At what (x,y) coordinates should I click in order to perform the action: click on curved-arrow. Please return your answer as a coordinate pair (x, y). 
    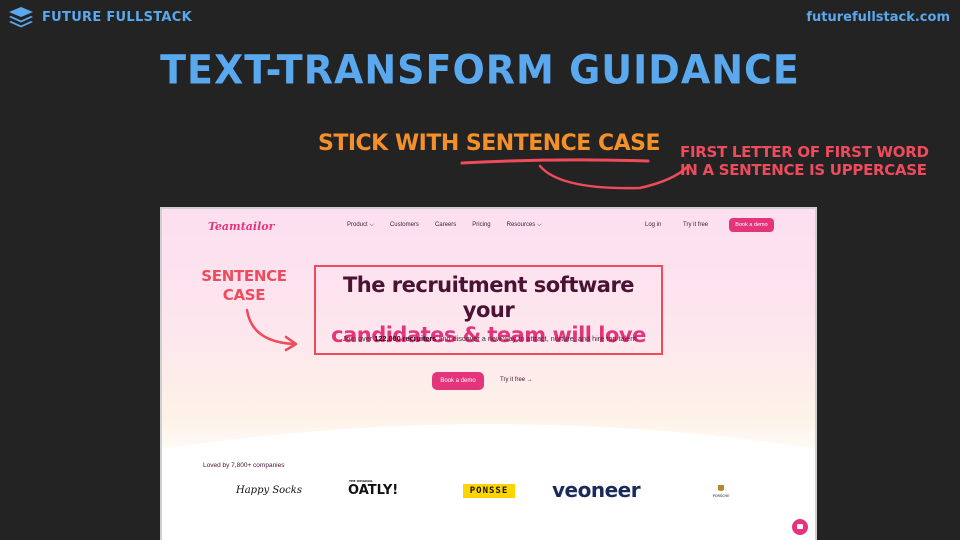
    Looking at the image, I should click on (271, 330).